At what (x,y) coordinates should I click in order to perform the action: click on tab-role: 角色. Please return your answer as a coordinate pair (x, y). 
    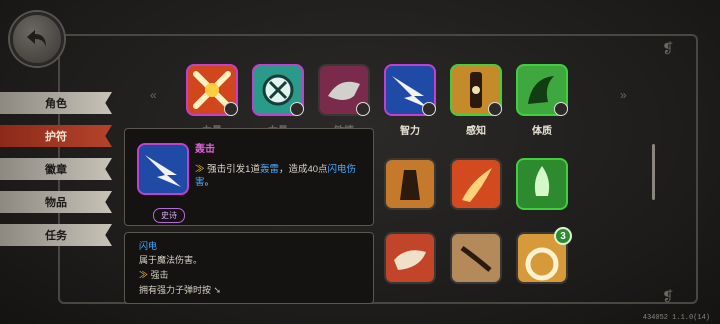
    Looking at the image, I should click on (56, 103).